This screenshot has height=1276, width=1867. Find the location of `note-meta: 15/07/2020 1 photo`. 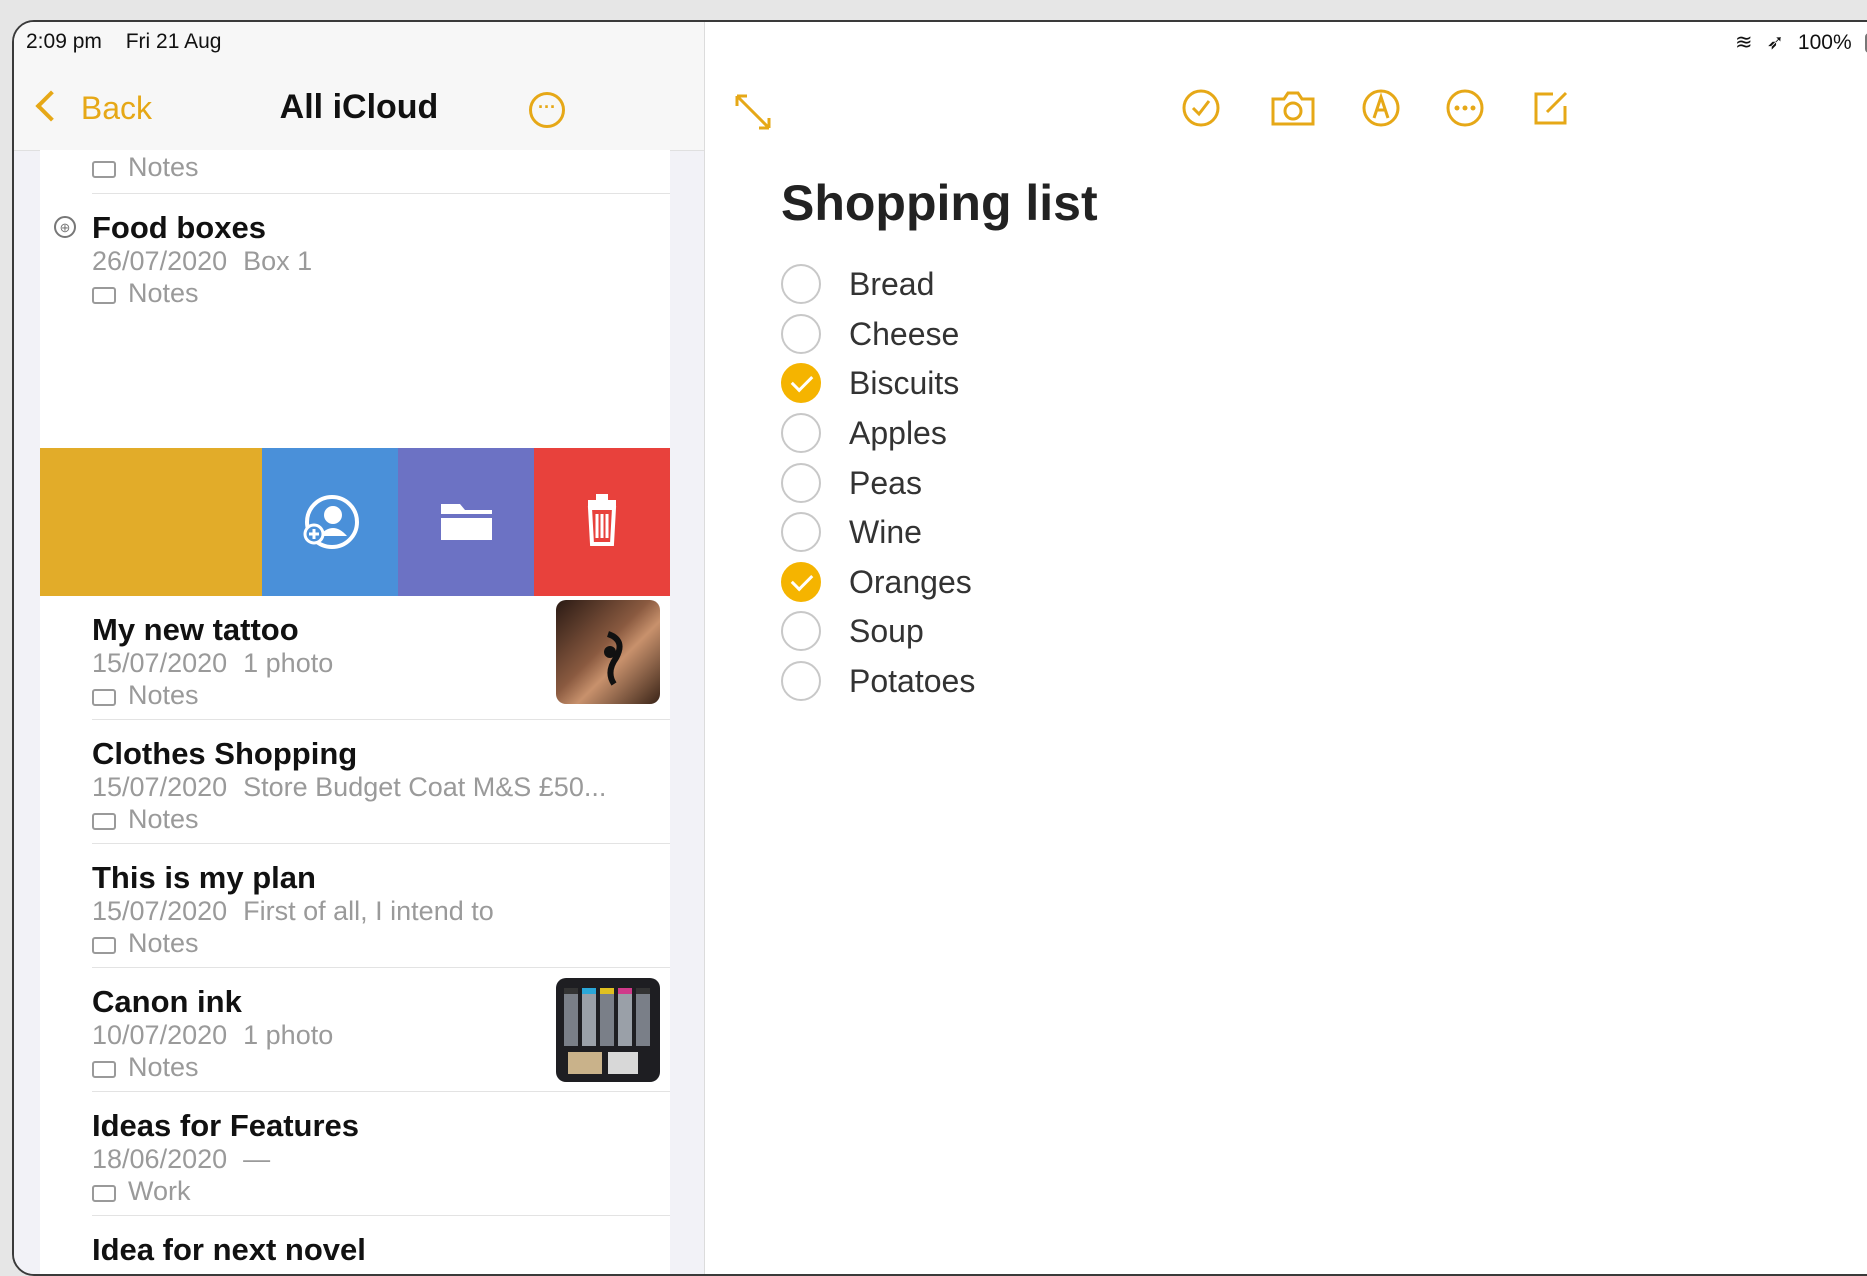

note-meta: 15/07/2020 1 photo is located at coordinates (212, 663).